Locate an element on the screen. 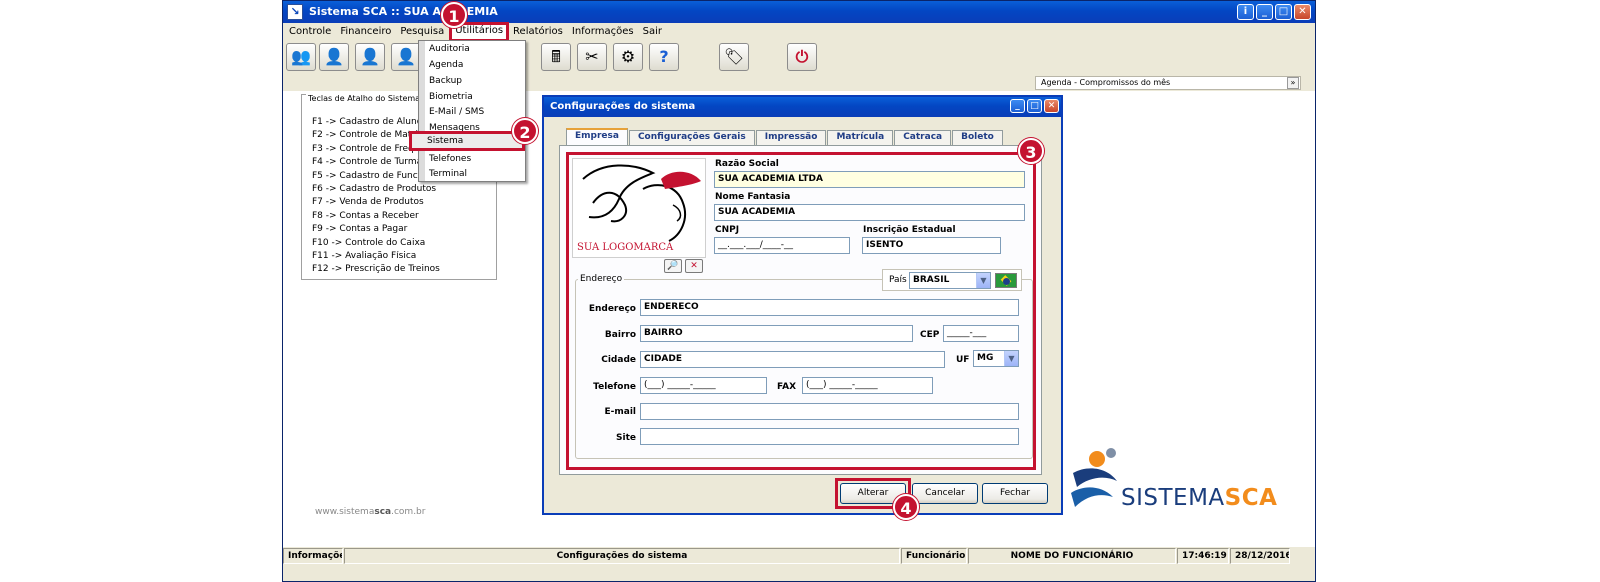 This screenshot has width=1600, height=582. window-title: Sistema SCA :: SUA ACADEMIA is located at coordinates (403, 11).